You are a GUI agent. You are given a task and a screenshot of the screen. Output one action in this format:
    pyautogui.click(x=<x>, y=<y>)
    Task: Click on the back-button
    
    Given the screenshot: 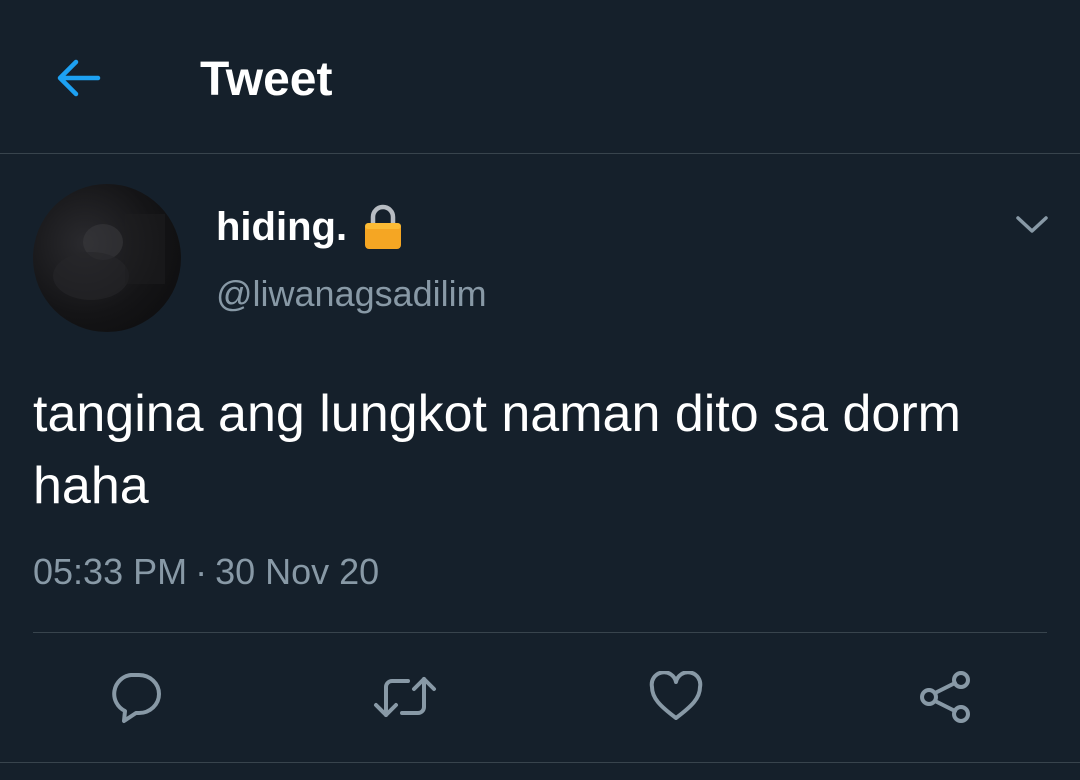 What is the action you would take?
    pyautogui.click(x=78, y=78)
    